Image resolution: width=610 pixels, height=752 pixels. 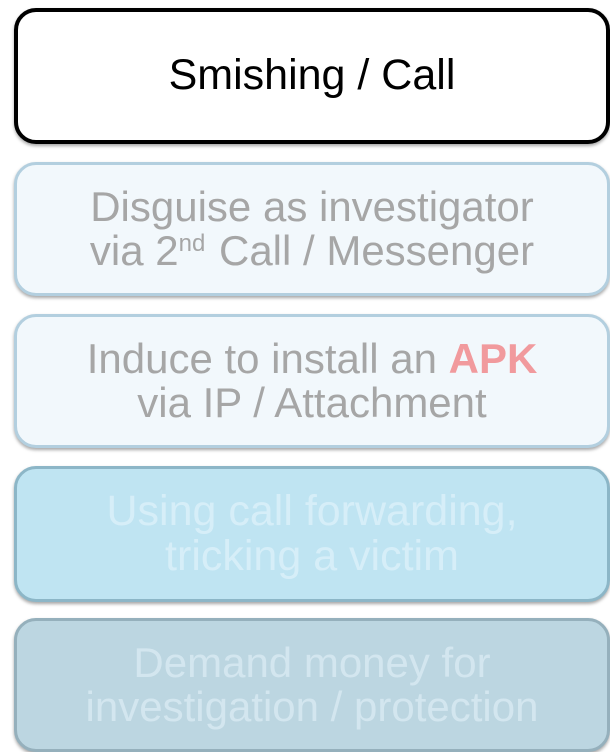 What do you see at coordinates (192, 243) in the screenshot?
I see `ordinal-suffix: nd` at bounding box center [192, 243].